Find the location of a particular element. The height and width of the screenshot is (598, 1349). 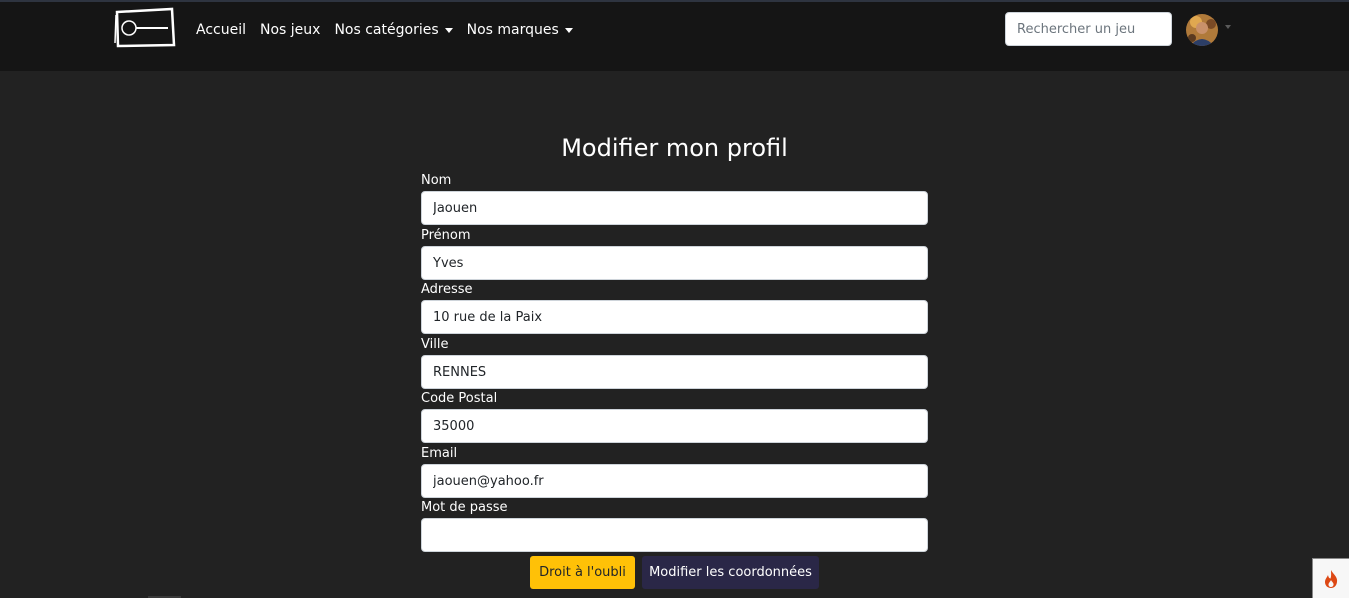

ville-label: Ville is located at coordinates (435, 344).